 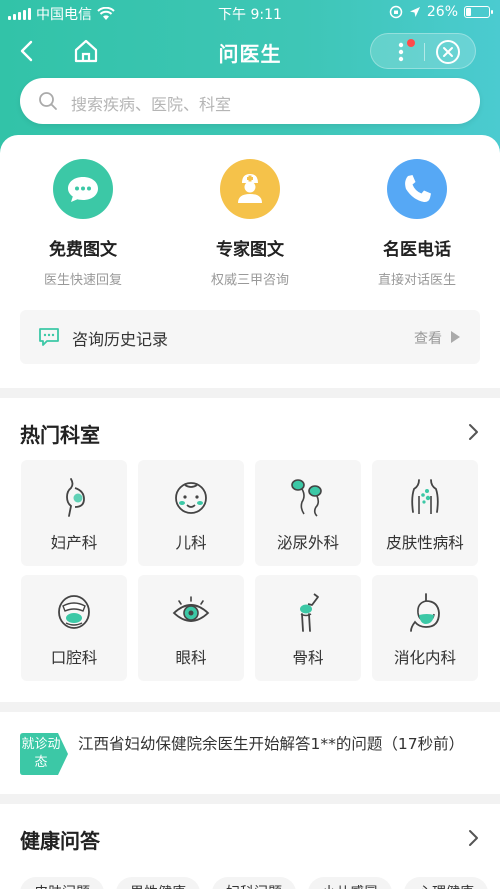 I want to click on department-gastroenterology: 消化内科, so click(x=425, y=628).